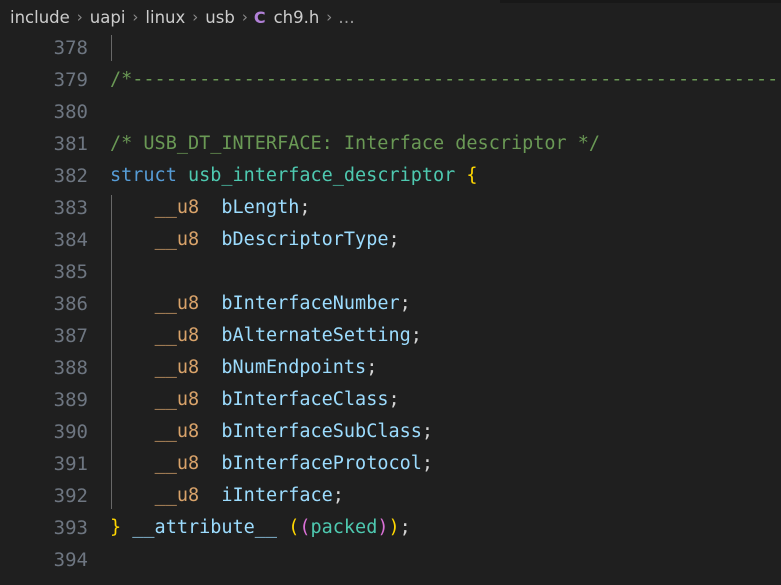 This screenshot has height=585, width=781. What do you see at coordinates (70, 240) in the screenshot?
I see `line-number: 384` at bounding box center [70, 240].